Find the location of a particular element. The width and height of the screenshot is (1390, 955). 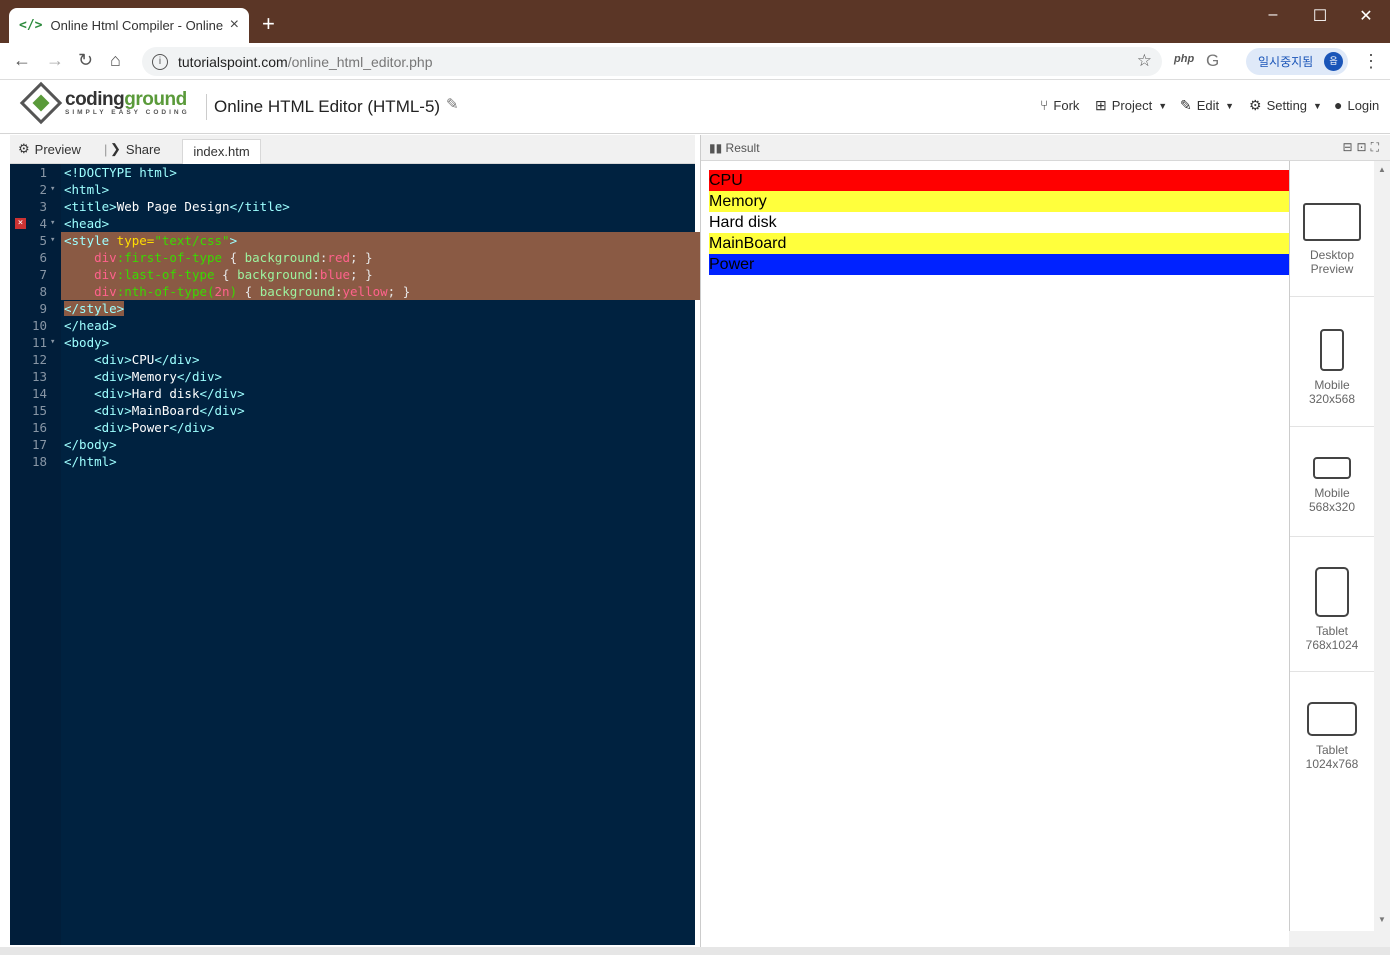

code-line: 12 <div>CPU</div> is located at coordinates (115, 359).